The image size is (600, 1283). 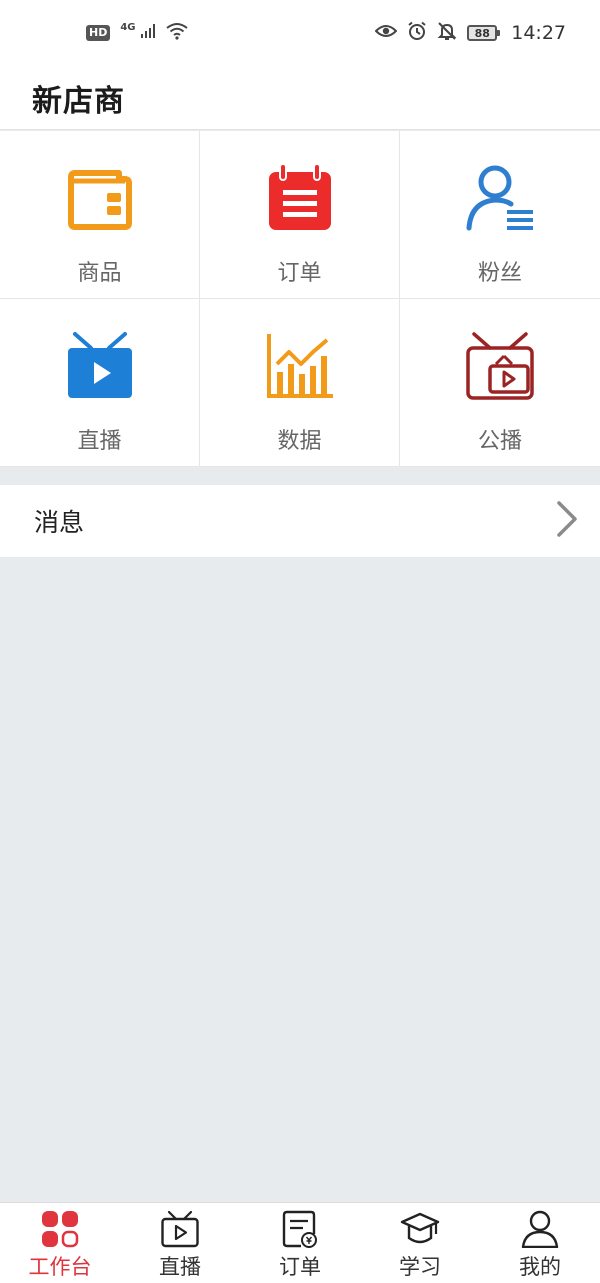 I want to click on wallet-icon, so click(x=100, y=198).